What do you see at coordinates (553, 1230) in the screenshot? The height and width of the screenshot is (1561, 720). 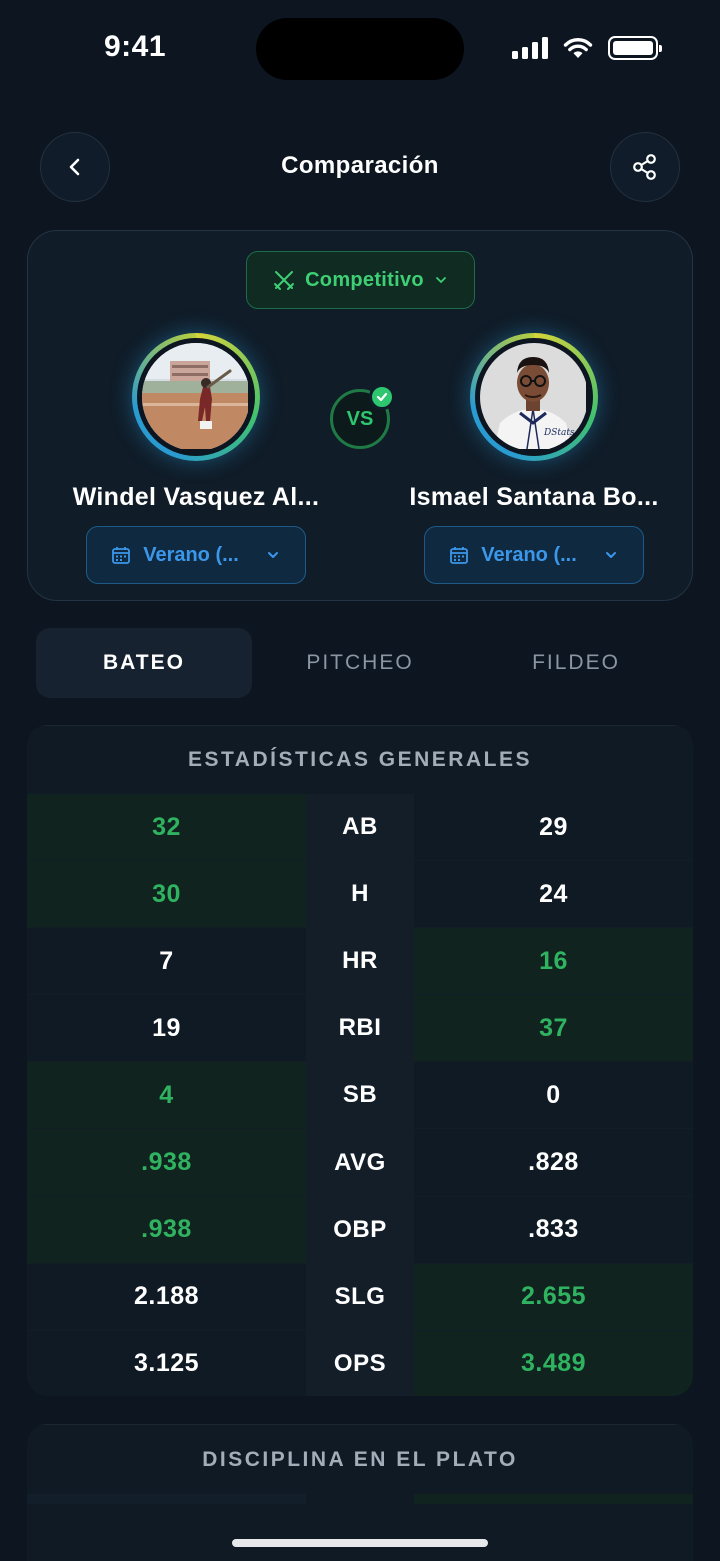 I see `stat-value-right: .833` at bounding box center [553, 1230].